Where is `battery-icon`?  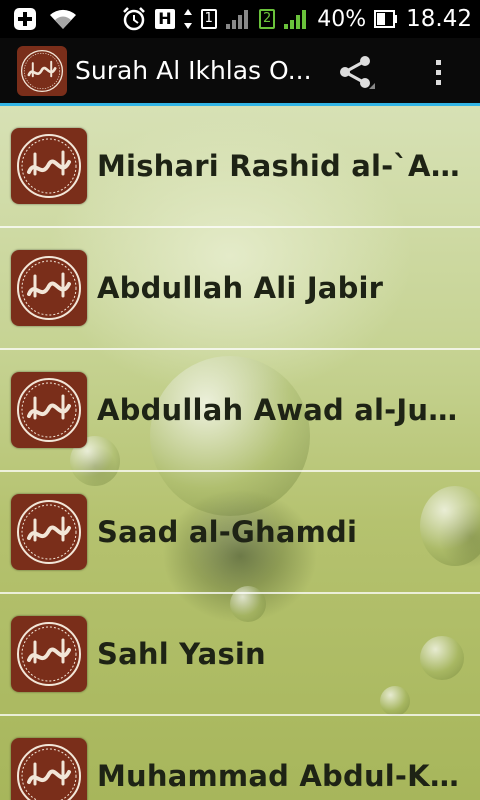
battery-icon is located at coordinates (386, 19).